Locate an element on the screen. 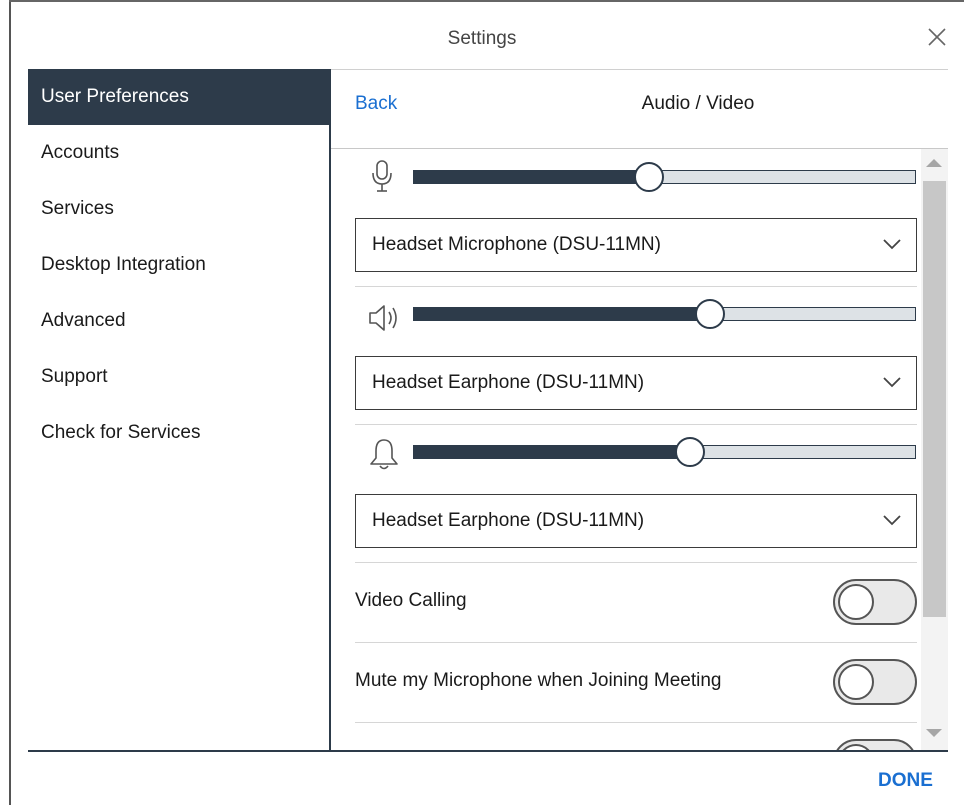  content-scrollbar is located at coordinates (934, 449).